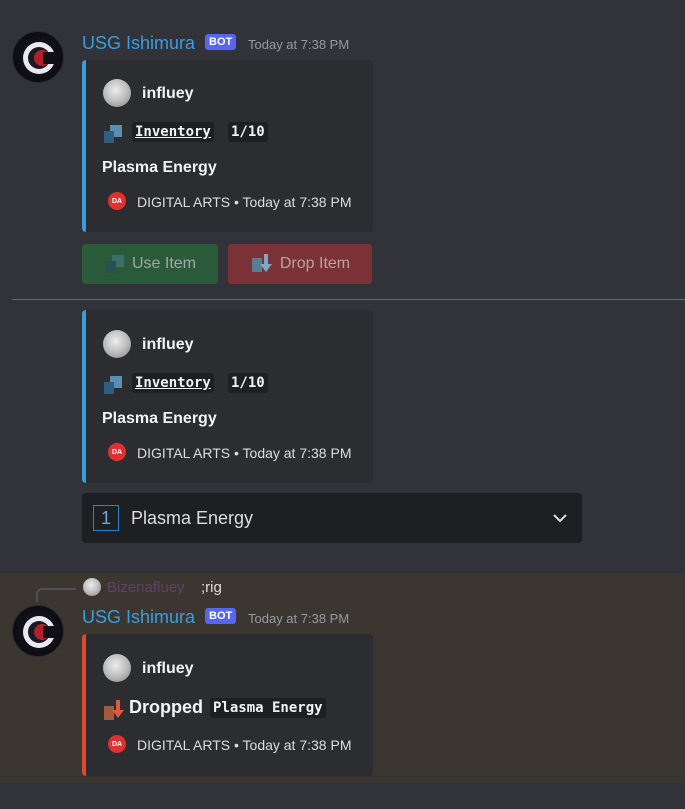 This screenshot has height=809, width=685. What do you see at coordinates (211, 587) in the screenshot?
I see `reply-text: ;rig` at bounding box center [211, 587].